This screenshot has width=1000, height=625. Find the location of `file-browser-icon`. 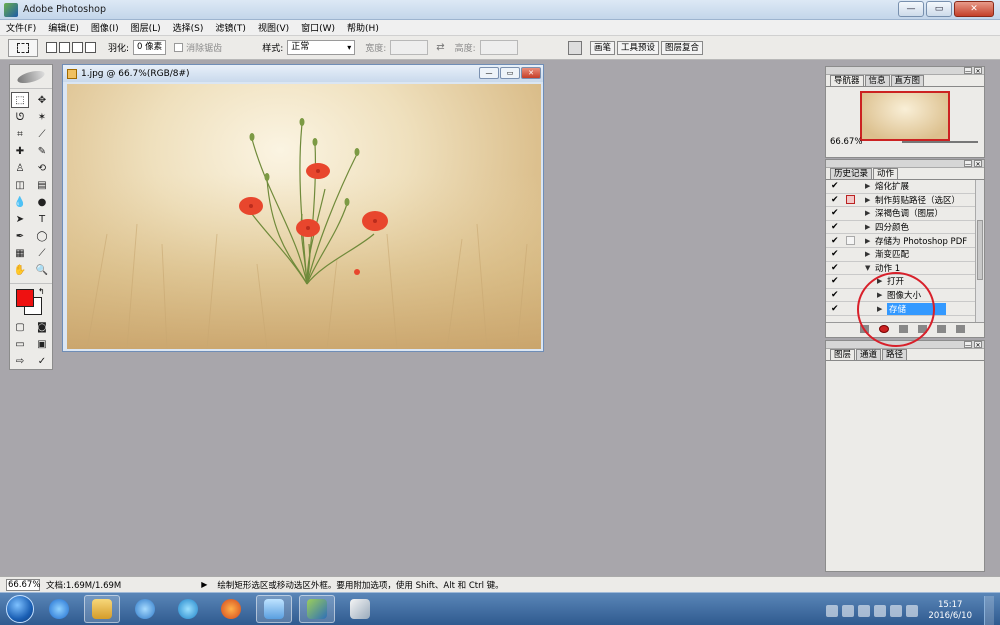

file-browser-icon is located at coordinates (575, 48).